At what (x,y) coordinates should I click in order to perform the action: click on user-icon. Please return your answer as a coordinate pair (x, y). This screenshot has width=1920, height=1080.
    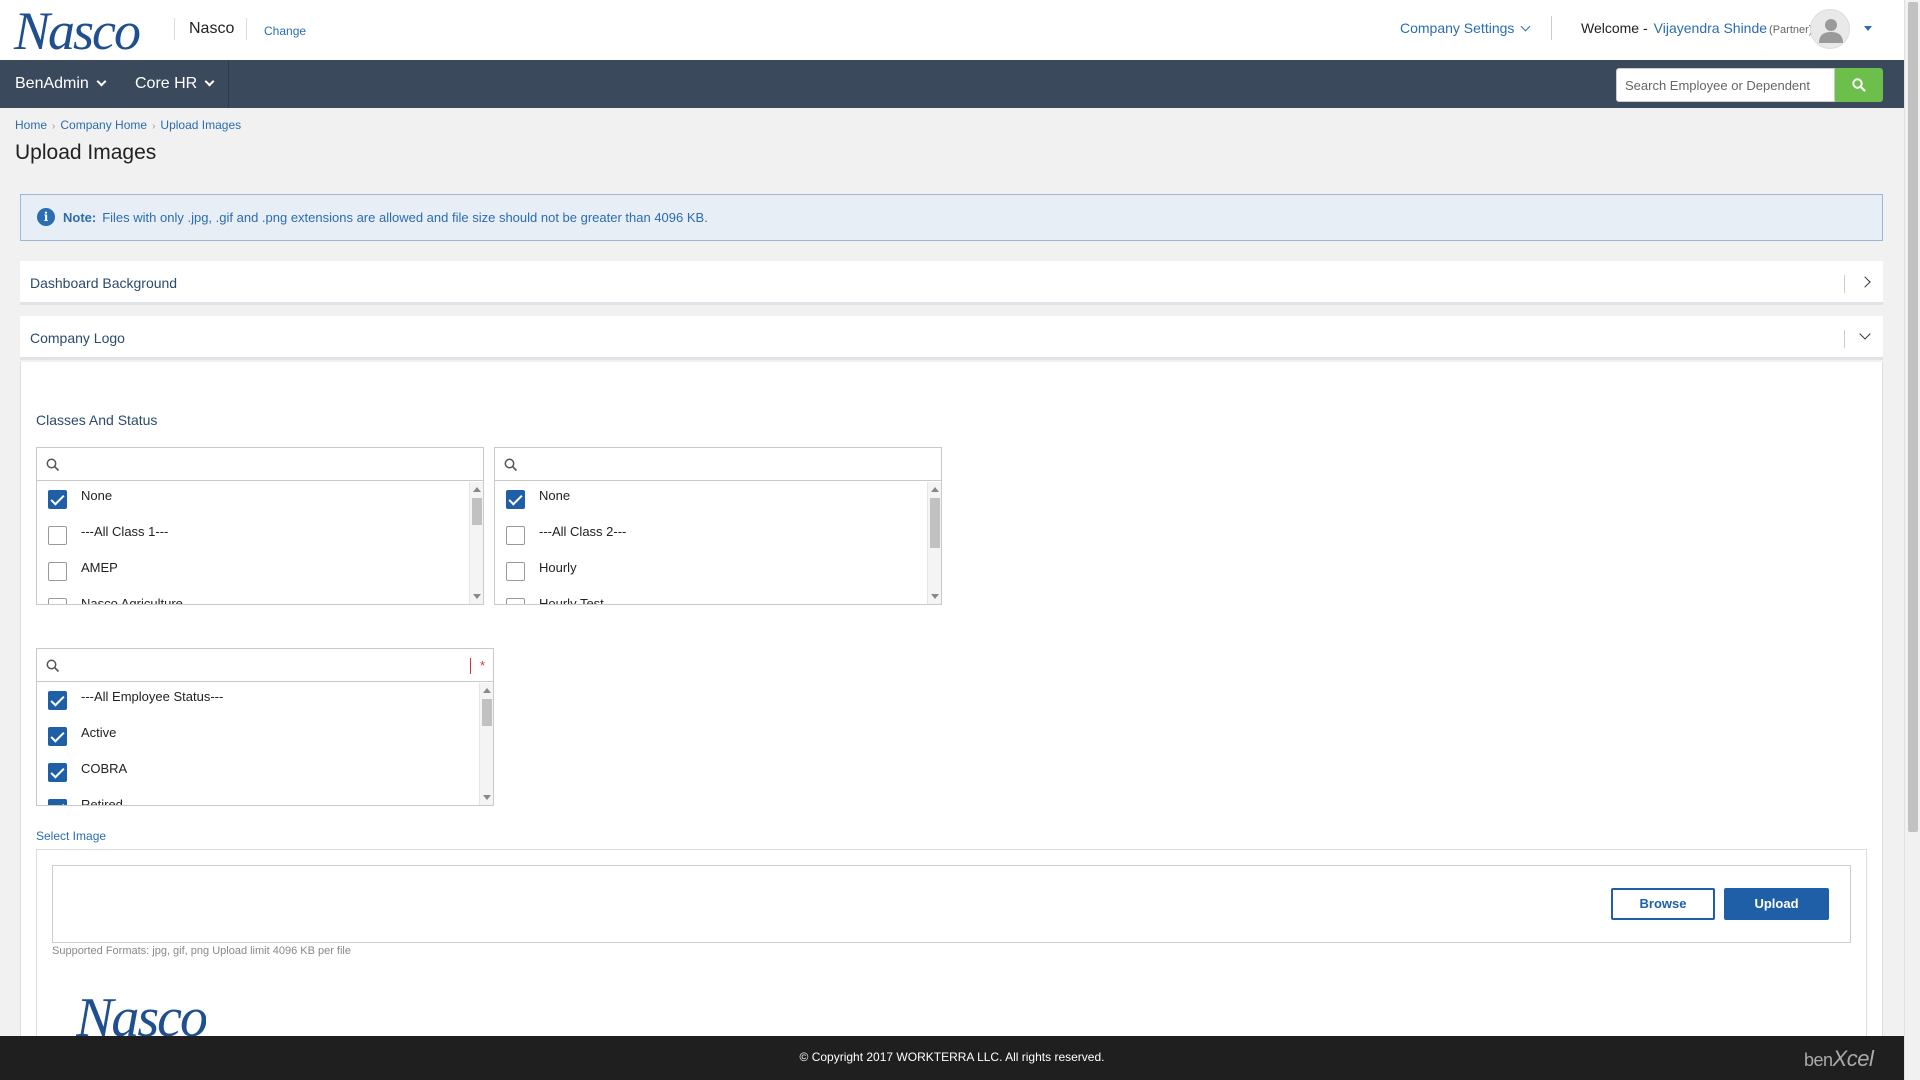
    Looking at the image, I should click on (1831, 31).